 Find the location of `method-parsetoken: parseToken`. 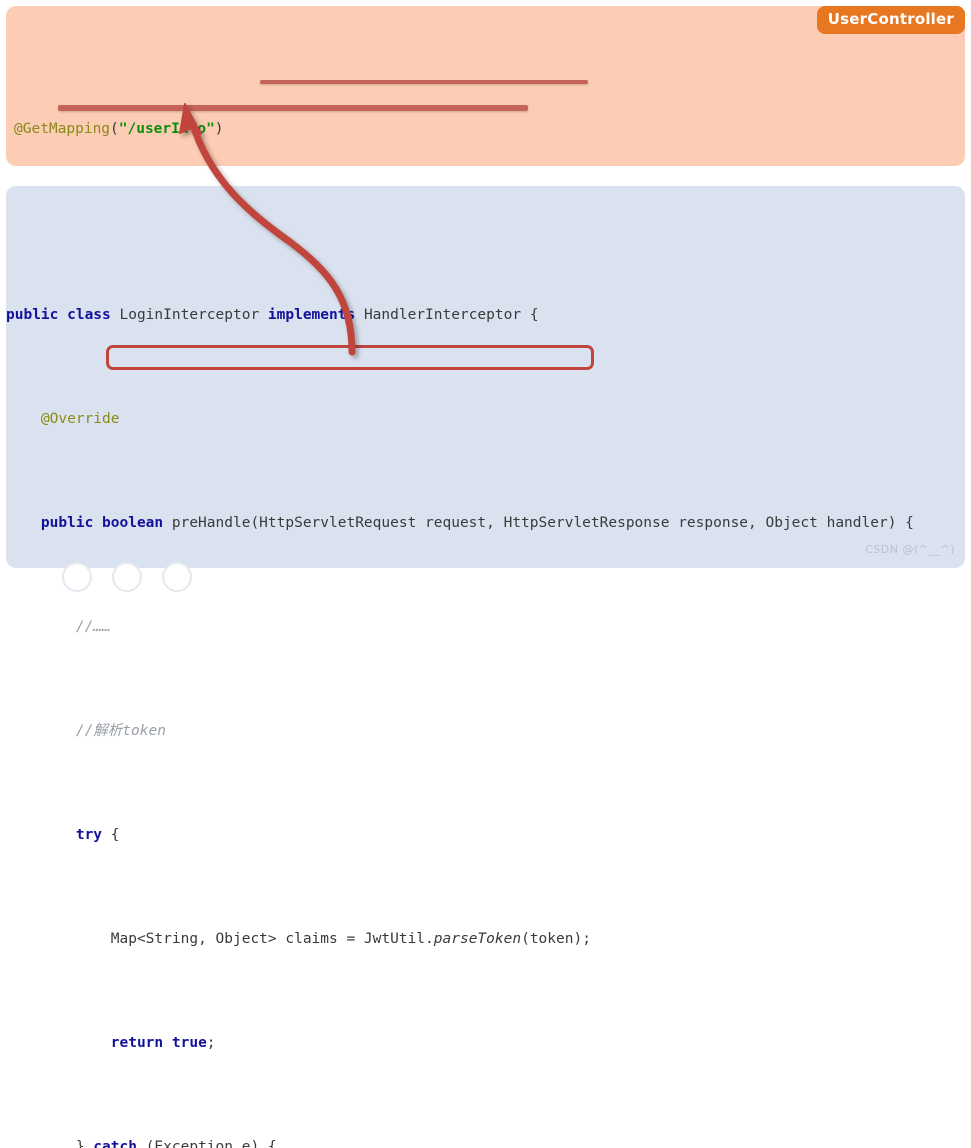

method-parsetoken: parseToken is located at coordinates (477, 939).